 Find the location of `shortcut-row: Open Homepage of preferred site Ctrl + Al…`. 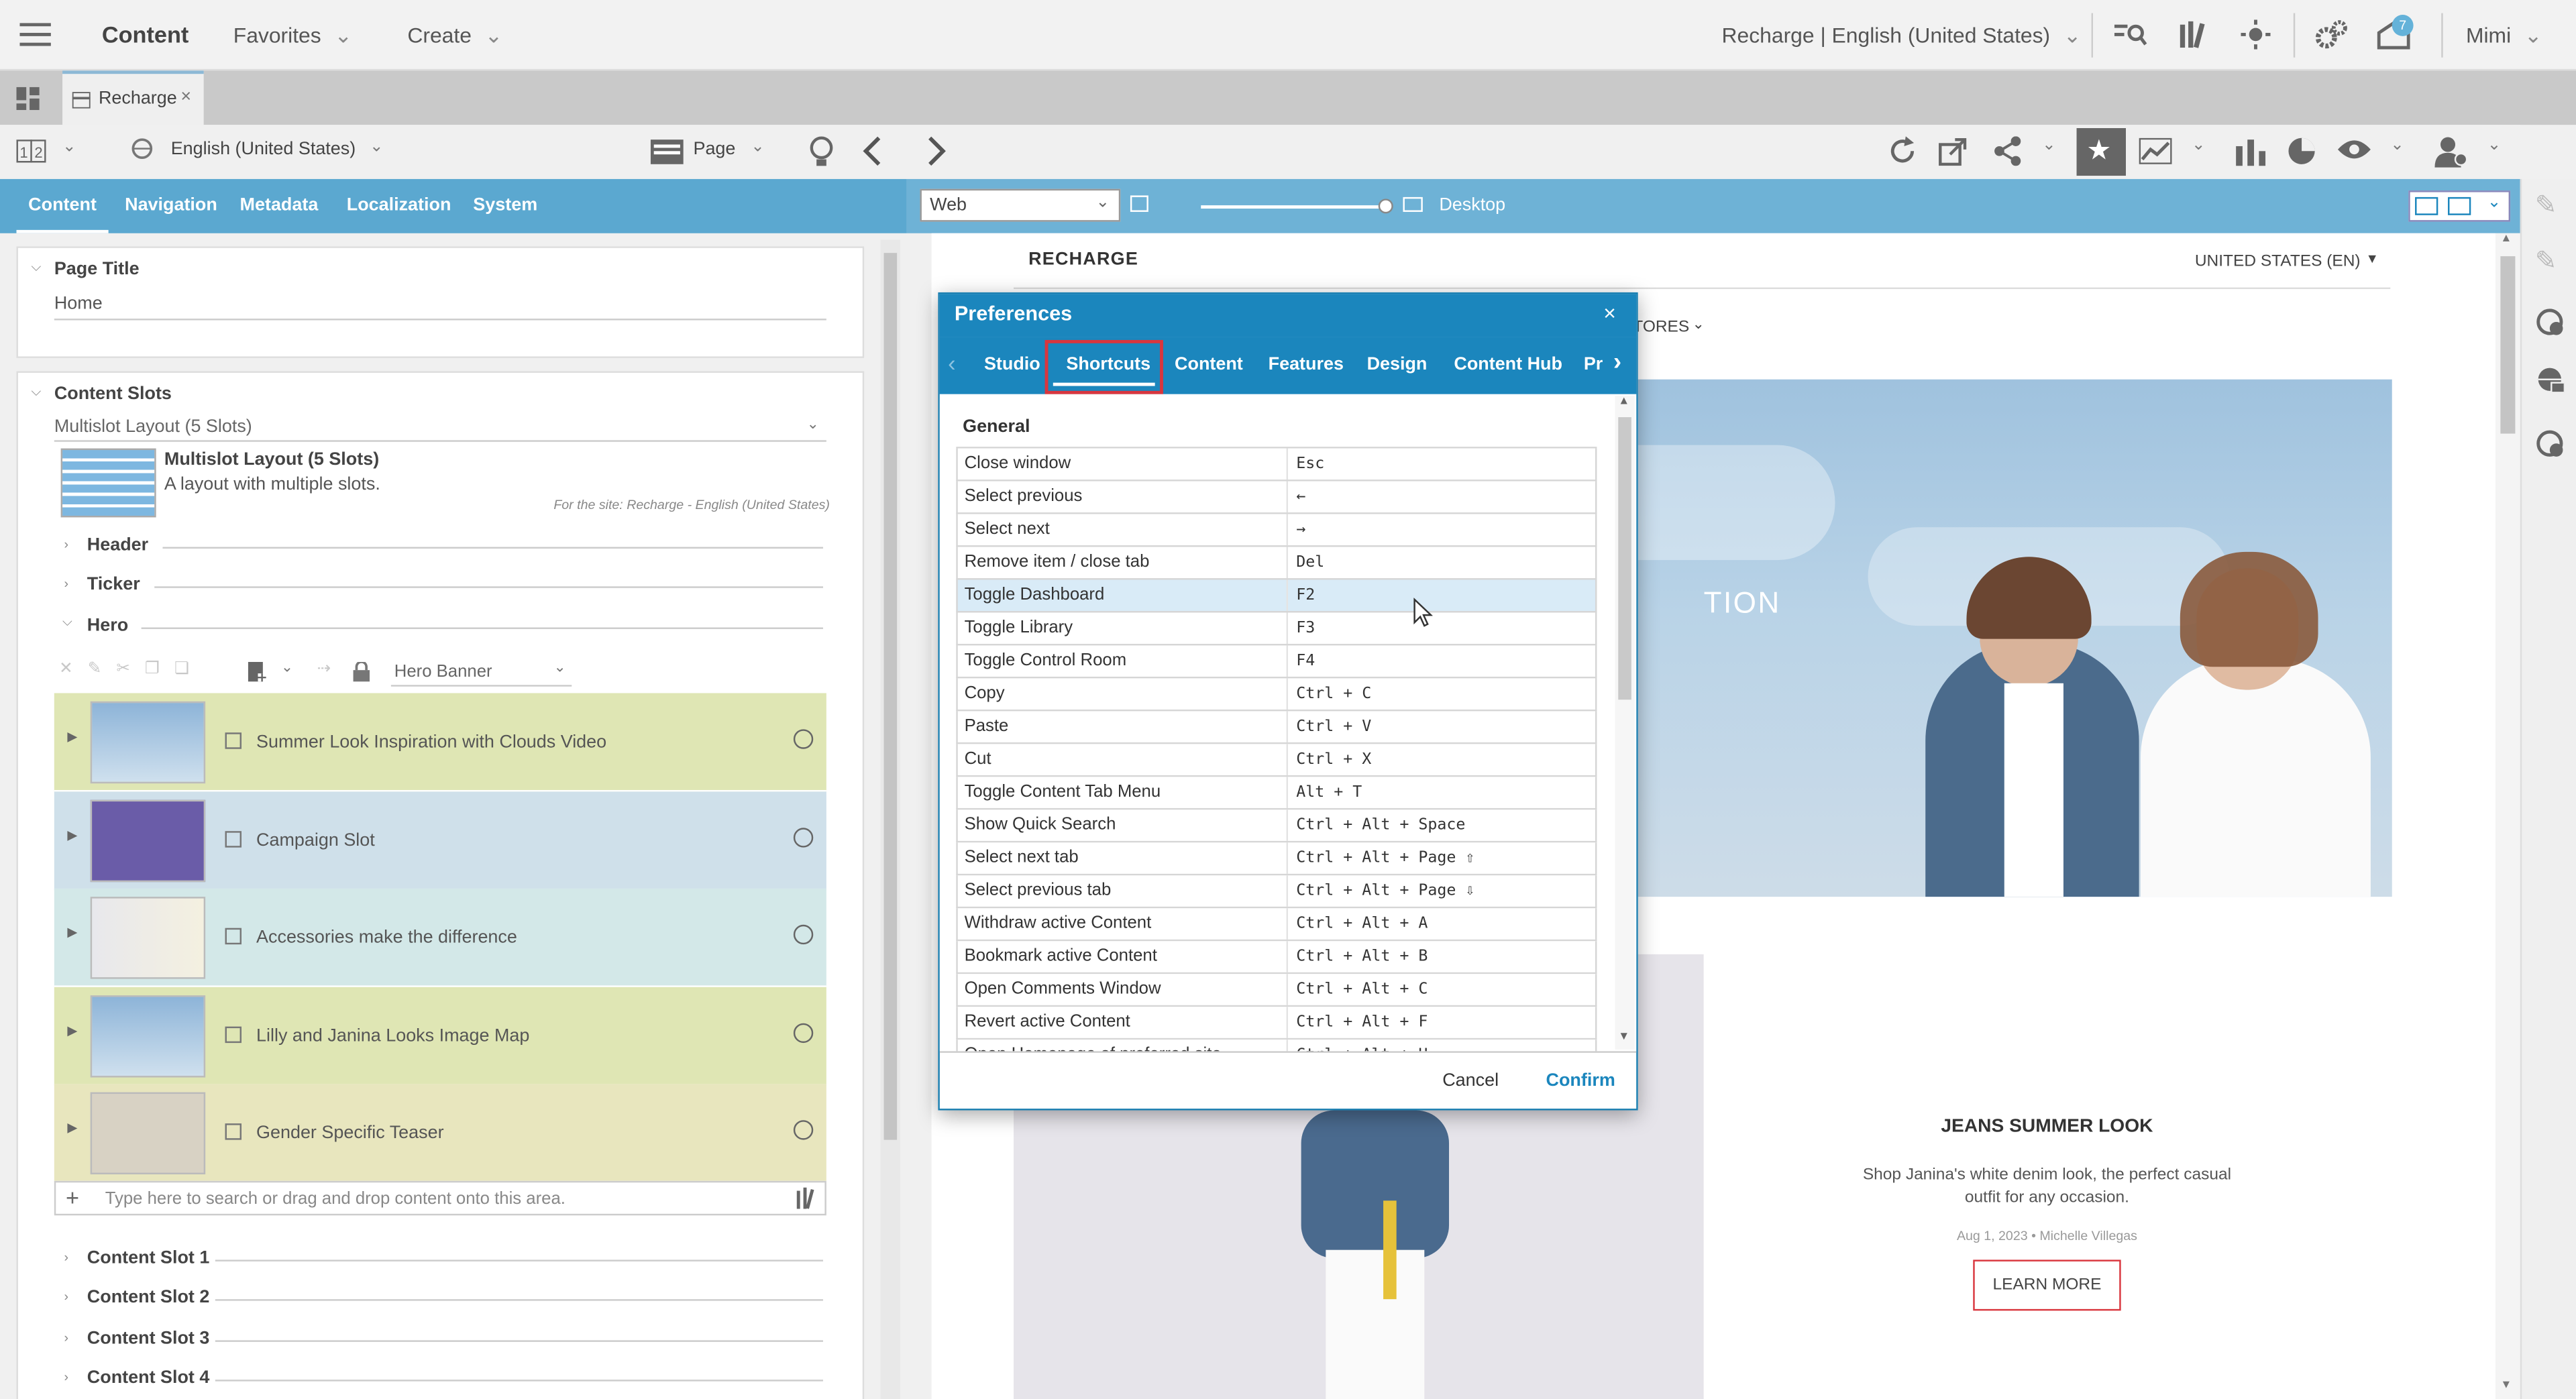

shortcut-row: Open Homepage of preferred site Ctrl + Al… is located at coordinates (1276, 1046).